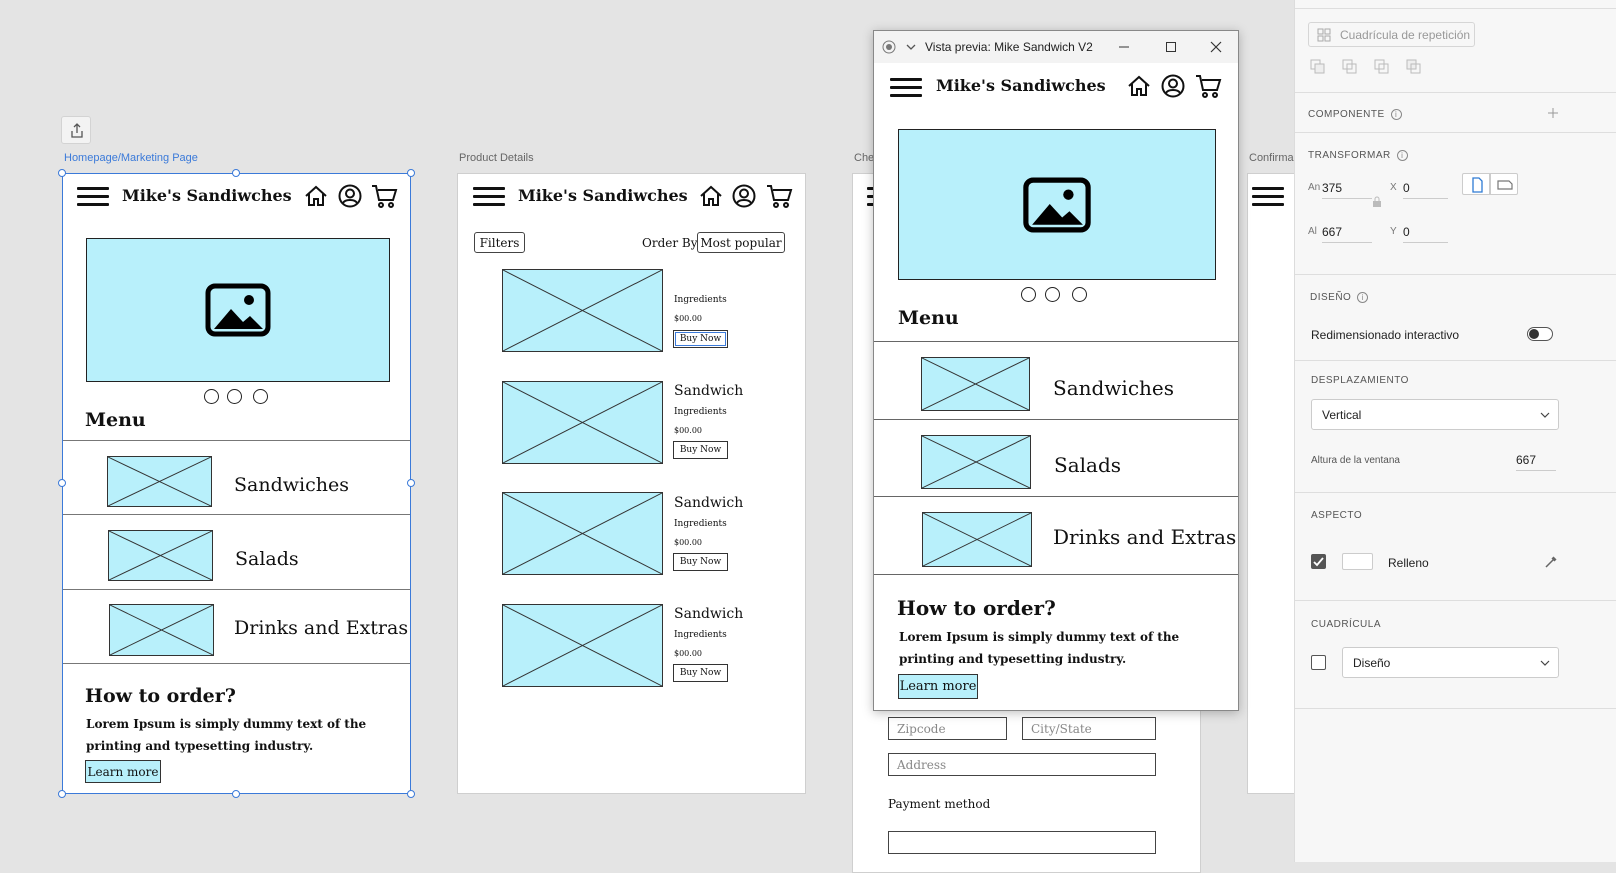  I want to click on boolean-intersect-icon, so click(1382, 67).